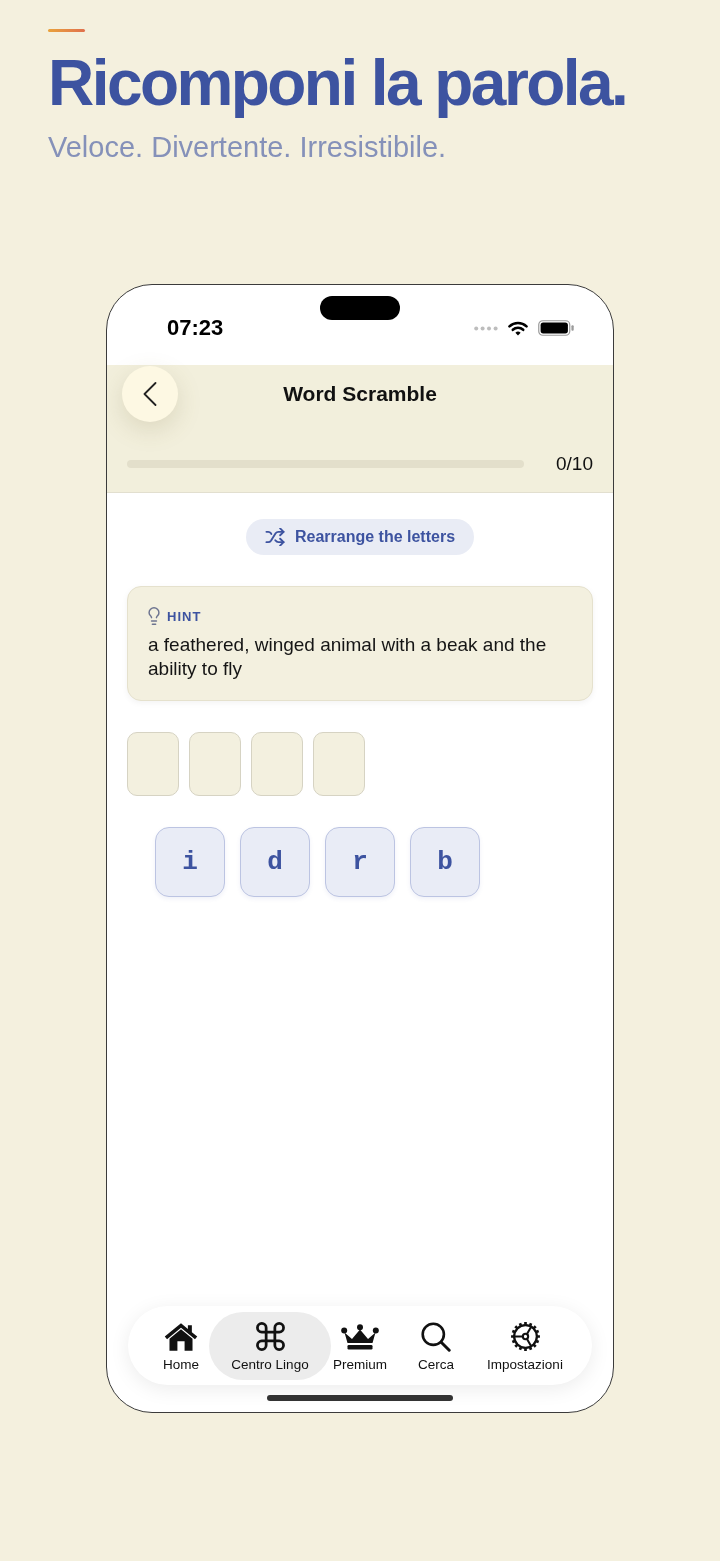 This screenshot has height=1561, width=720. What do you see at coordinates (436, 1336) in the screenshot?
I see `search-icon` at bounding box center [436, 1336].